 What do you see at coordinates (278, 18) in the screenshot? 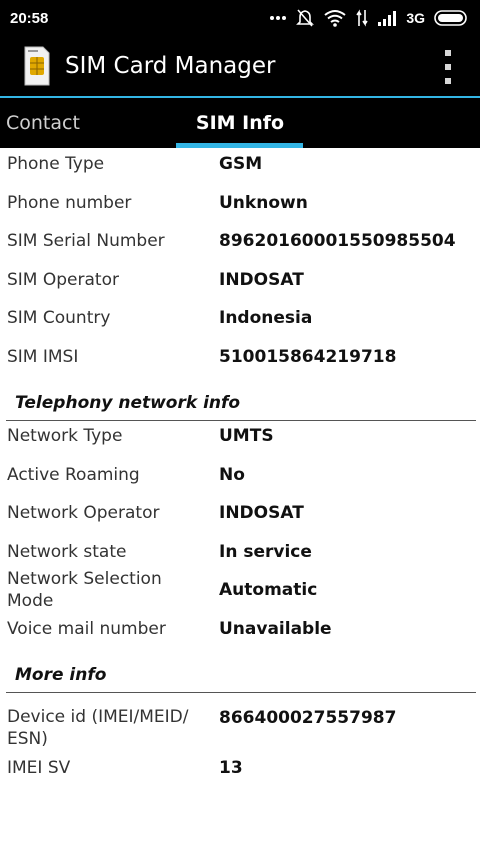
I see `more-dots-icon` at bounding box center [278, 18].